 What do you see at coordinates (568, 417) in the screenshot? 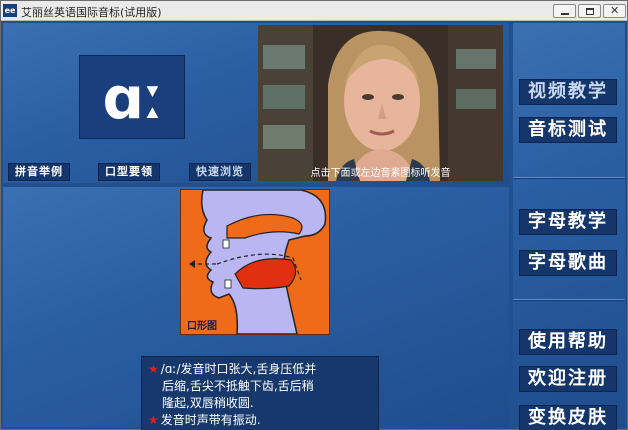
I see `change-skin-button: 变换皮肤` at bounding box center [568, 417].